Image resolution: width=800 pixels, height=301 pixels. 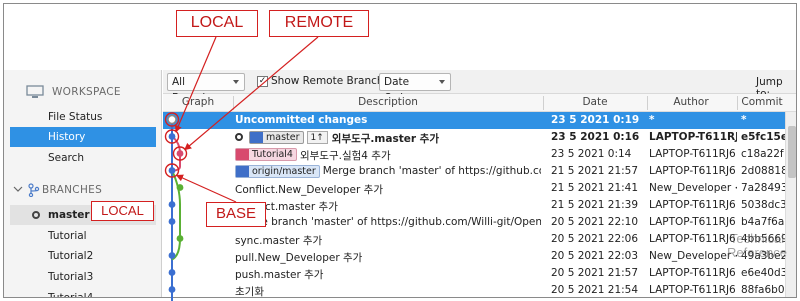 I want to click on branch-tag: Tutorial4, so click(x=266, y=154).